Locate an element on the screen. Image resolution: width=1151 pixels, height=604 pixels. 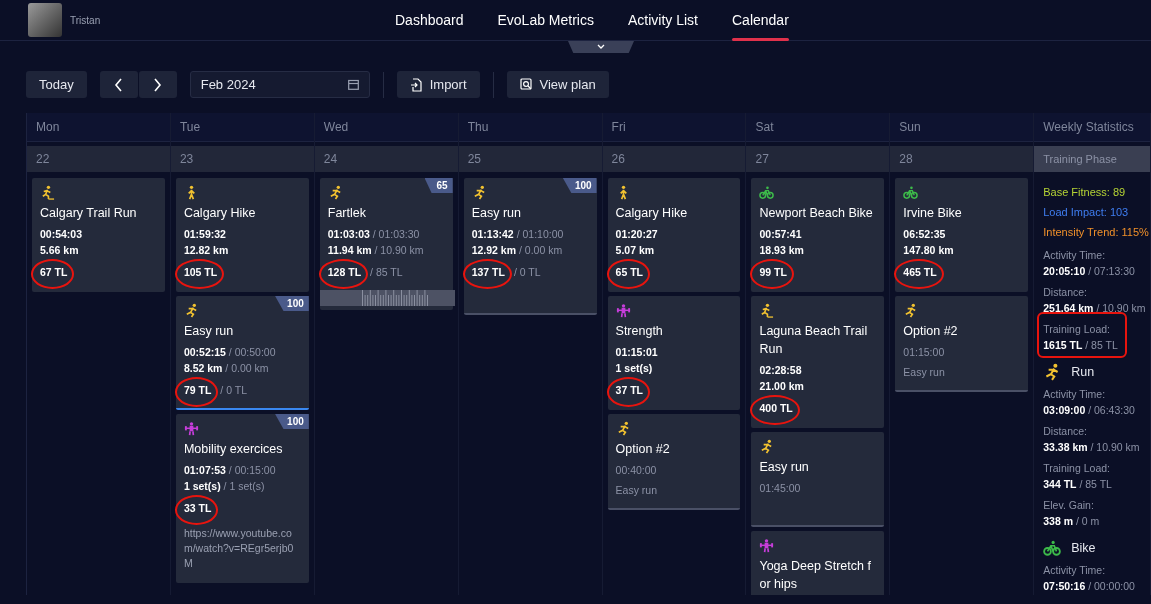
calendar-icon is located at coordinates (353, 84).